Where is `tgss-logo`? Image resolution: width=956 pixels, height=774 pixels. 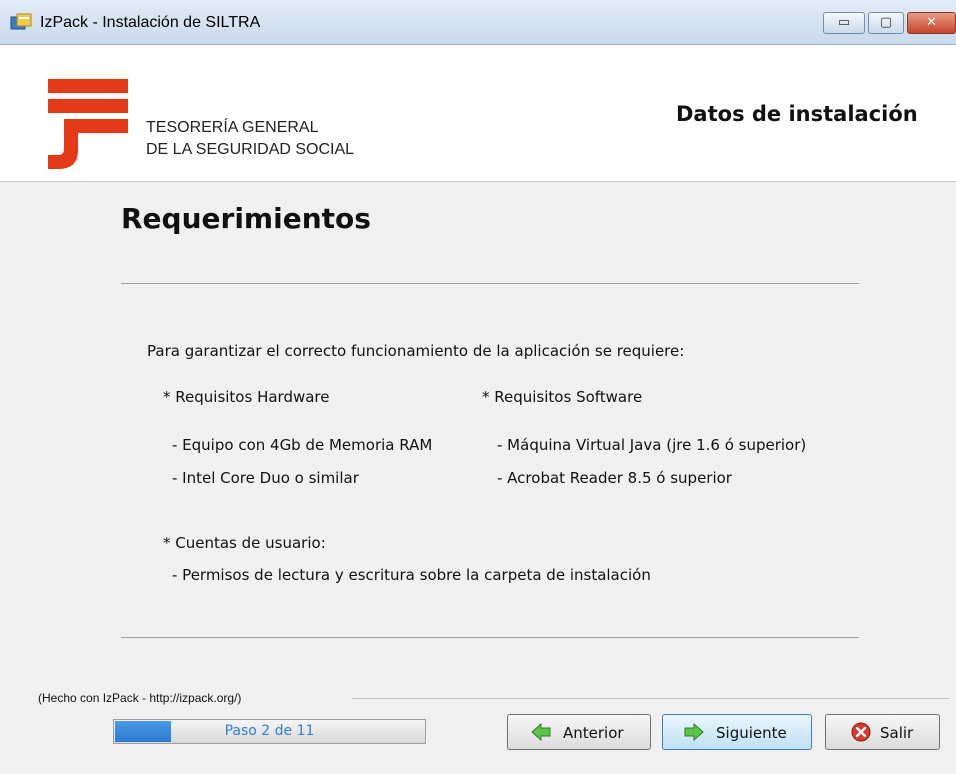 tgss-logo is located at coordinates (88, 124).